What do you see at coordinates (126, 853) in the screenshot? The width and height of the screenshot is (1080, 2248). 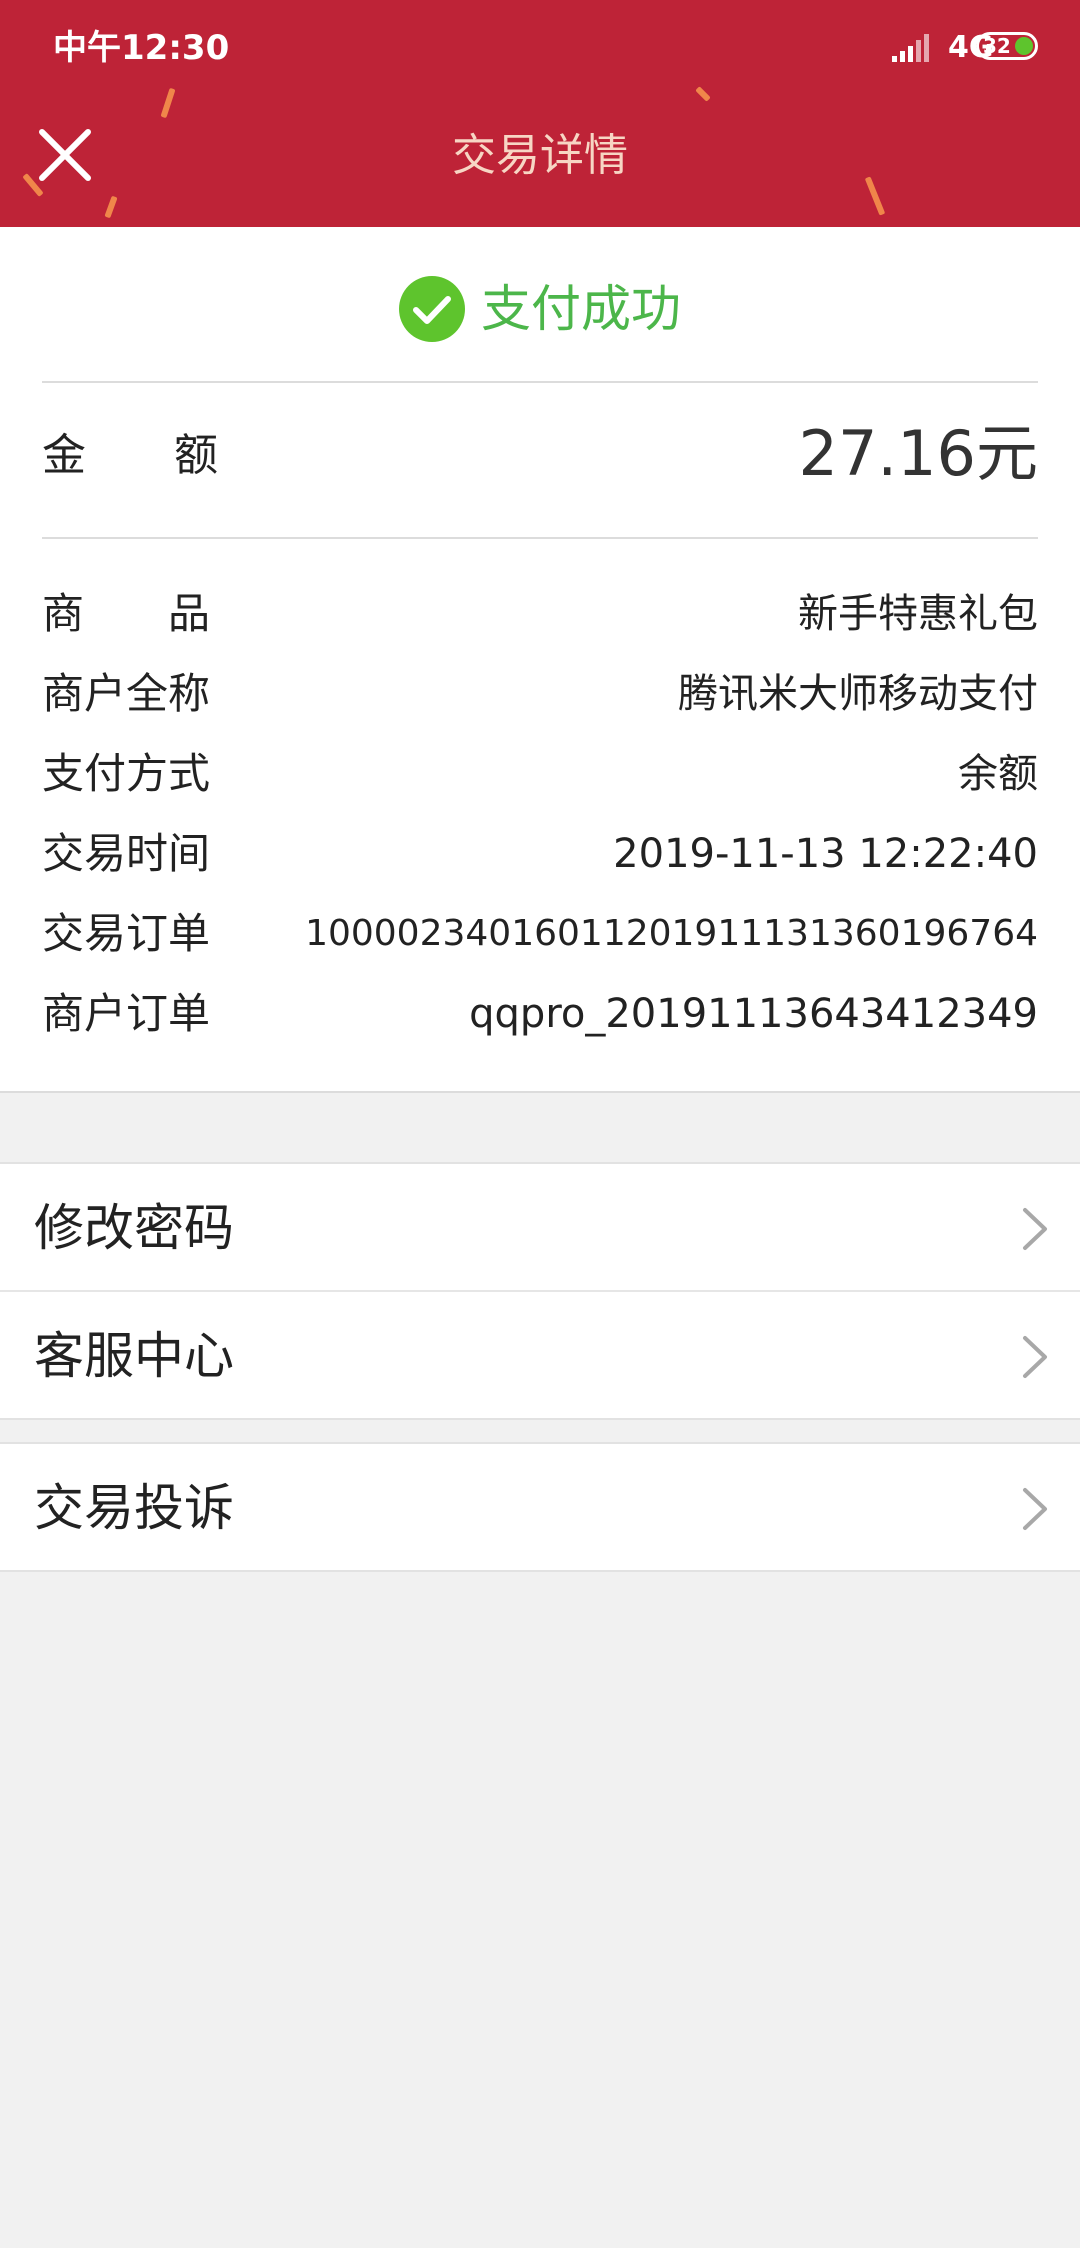 I see `detail-label: 交易时间` at bounding box center [126, 853].